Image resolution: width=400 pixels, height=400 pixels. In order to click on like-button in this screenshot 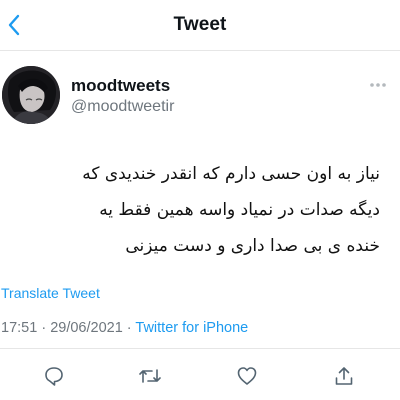, I will do `click(247, 376)`.